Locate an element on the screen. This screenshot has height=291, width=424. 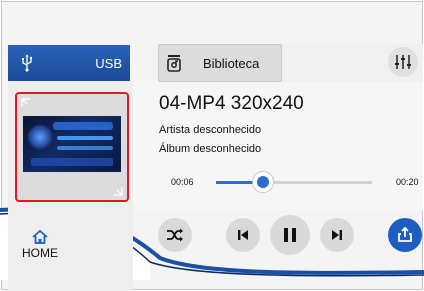
library-tab: Biblioteca is located at coordinates (220, 63).